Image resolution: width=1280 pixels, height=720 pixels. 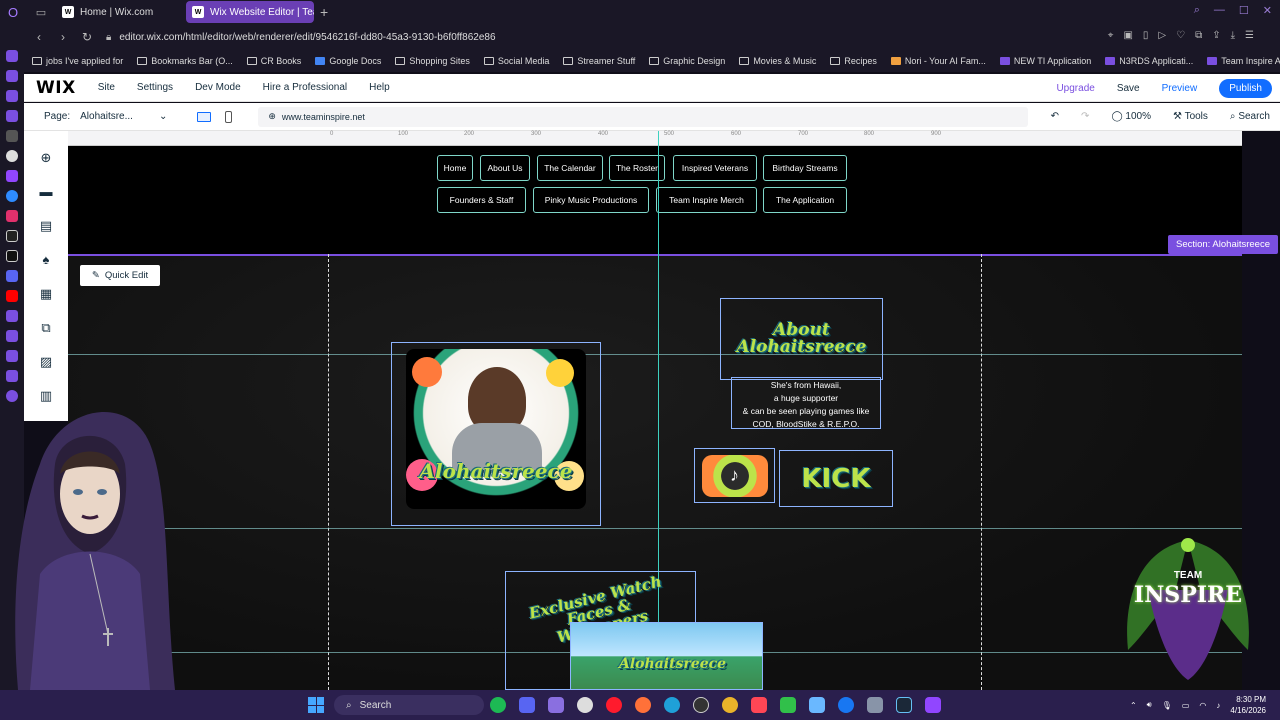 I want to click on opera-icon: O, so click(x=13, y=12).